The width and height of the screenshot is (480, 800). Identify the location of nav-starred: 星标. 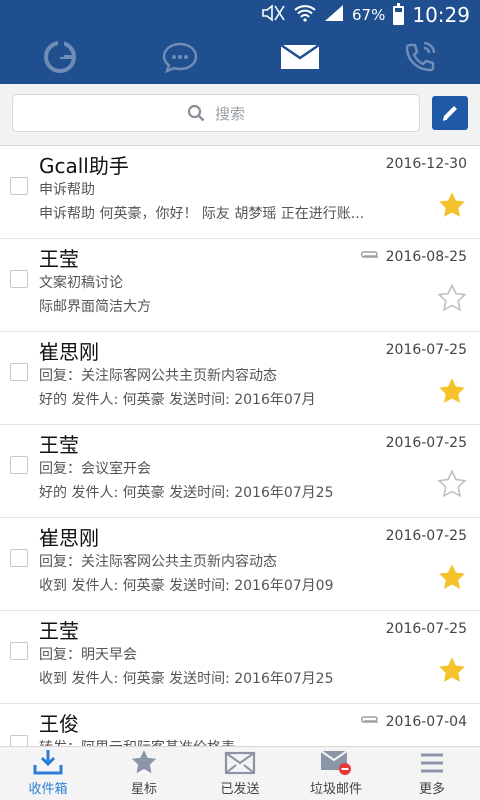
(144, 773).